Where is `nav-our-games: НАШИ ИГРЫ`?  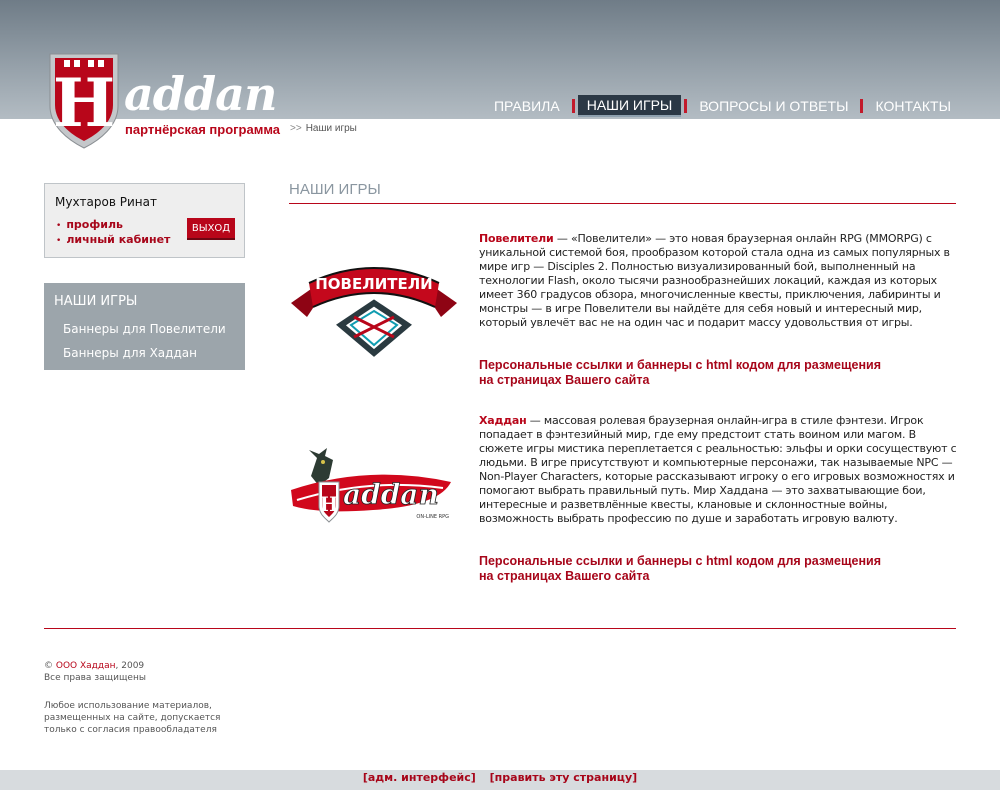 nav-our-games: НАШИ ИГРЫ is located at coordinates (629, 106).